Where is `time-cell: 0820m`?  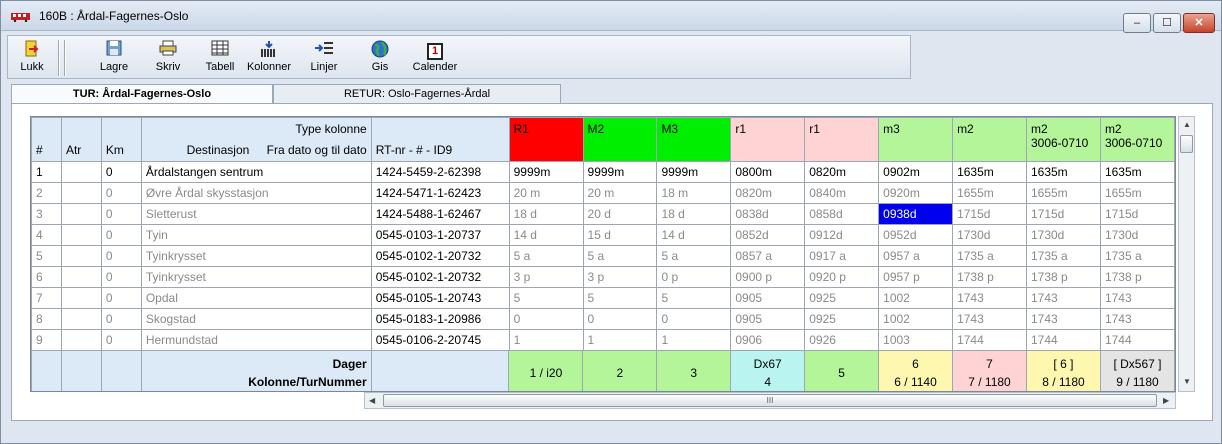 time-cell: 0820m is located at coordinates (768, 193).